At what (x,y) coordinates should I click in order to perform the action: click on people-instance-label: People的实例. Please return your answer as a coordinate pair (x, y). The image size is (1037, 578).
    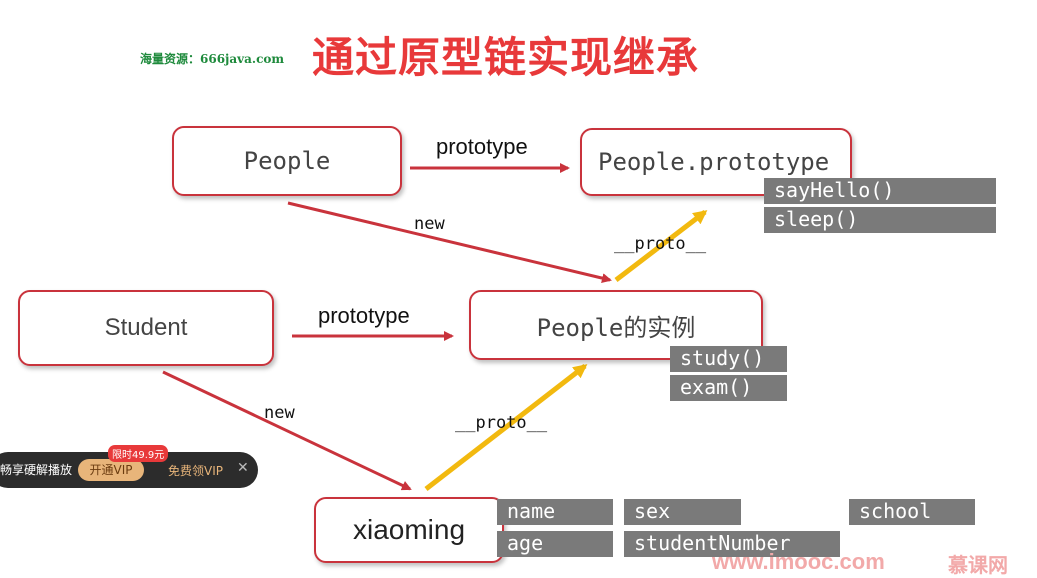
    Looking at the image, I should click on (616, 327).